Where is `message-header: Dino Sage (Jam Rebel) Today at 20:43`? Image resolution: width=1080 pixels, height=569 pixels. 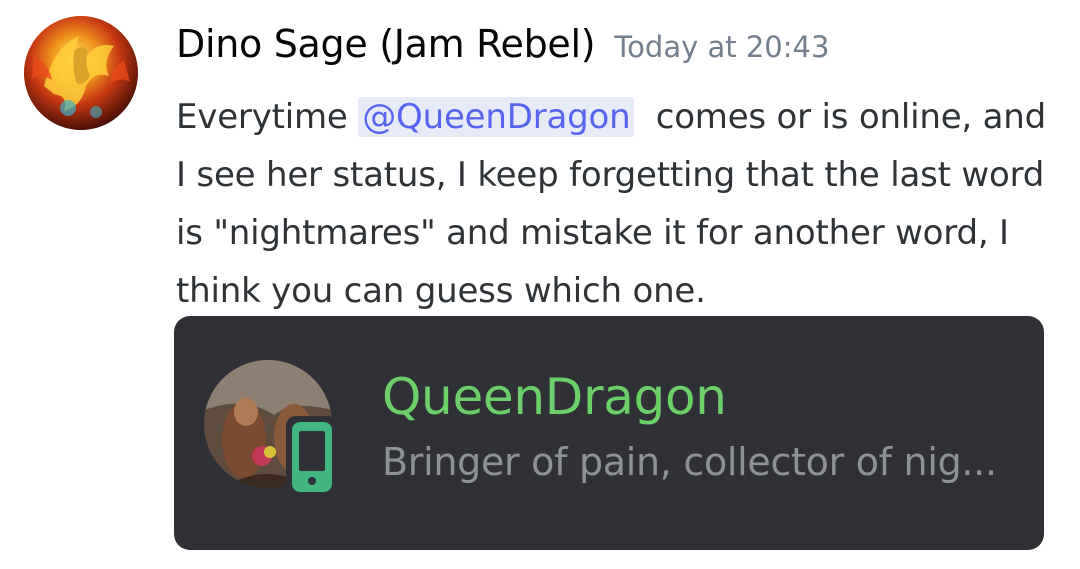 message-header: Dino Sage (Jam Rebel) Today at 20:43 is located at coordinates (502, 44).